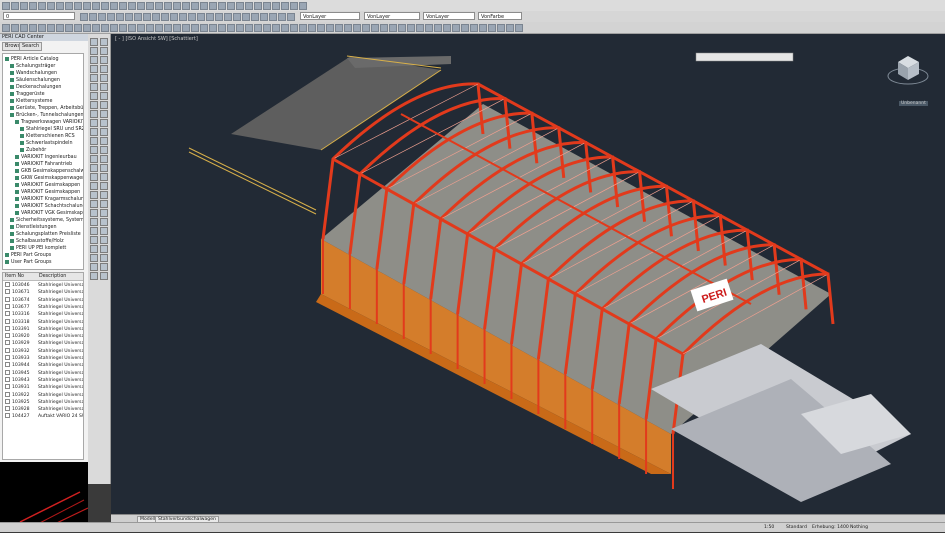 This screenshot has height=533, width=945. Describe the element at coordinates (46, 80) in the screenshot. I see `tree-item: Säulenschalungen` at that location.